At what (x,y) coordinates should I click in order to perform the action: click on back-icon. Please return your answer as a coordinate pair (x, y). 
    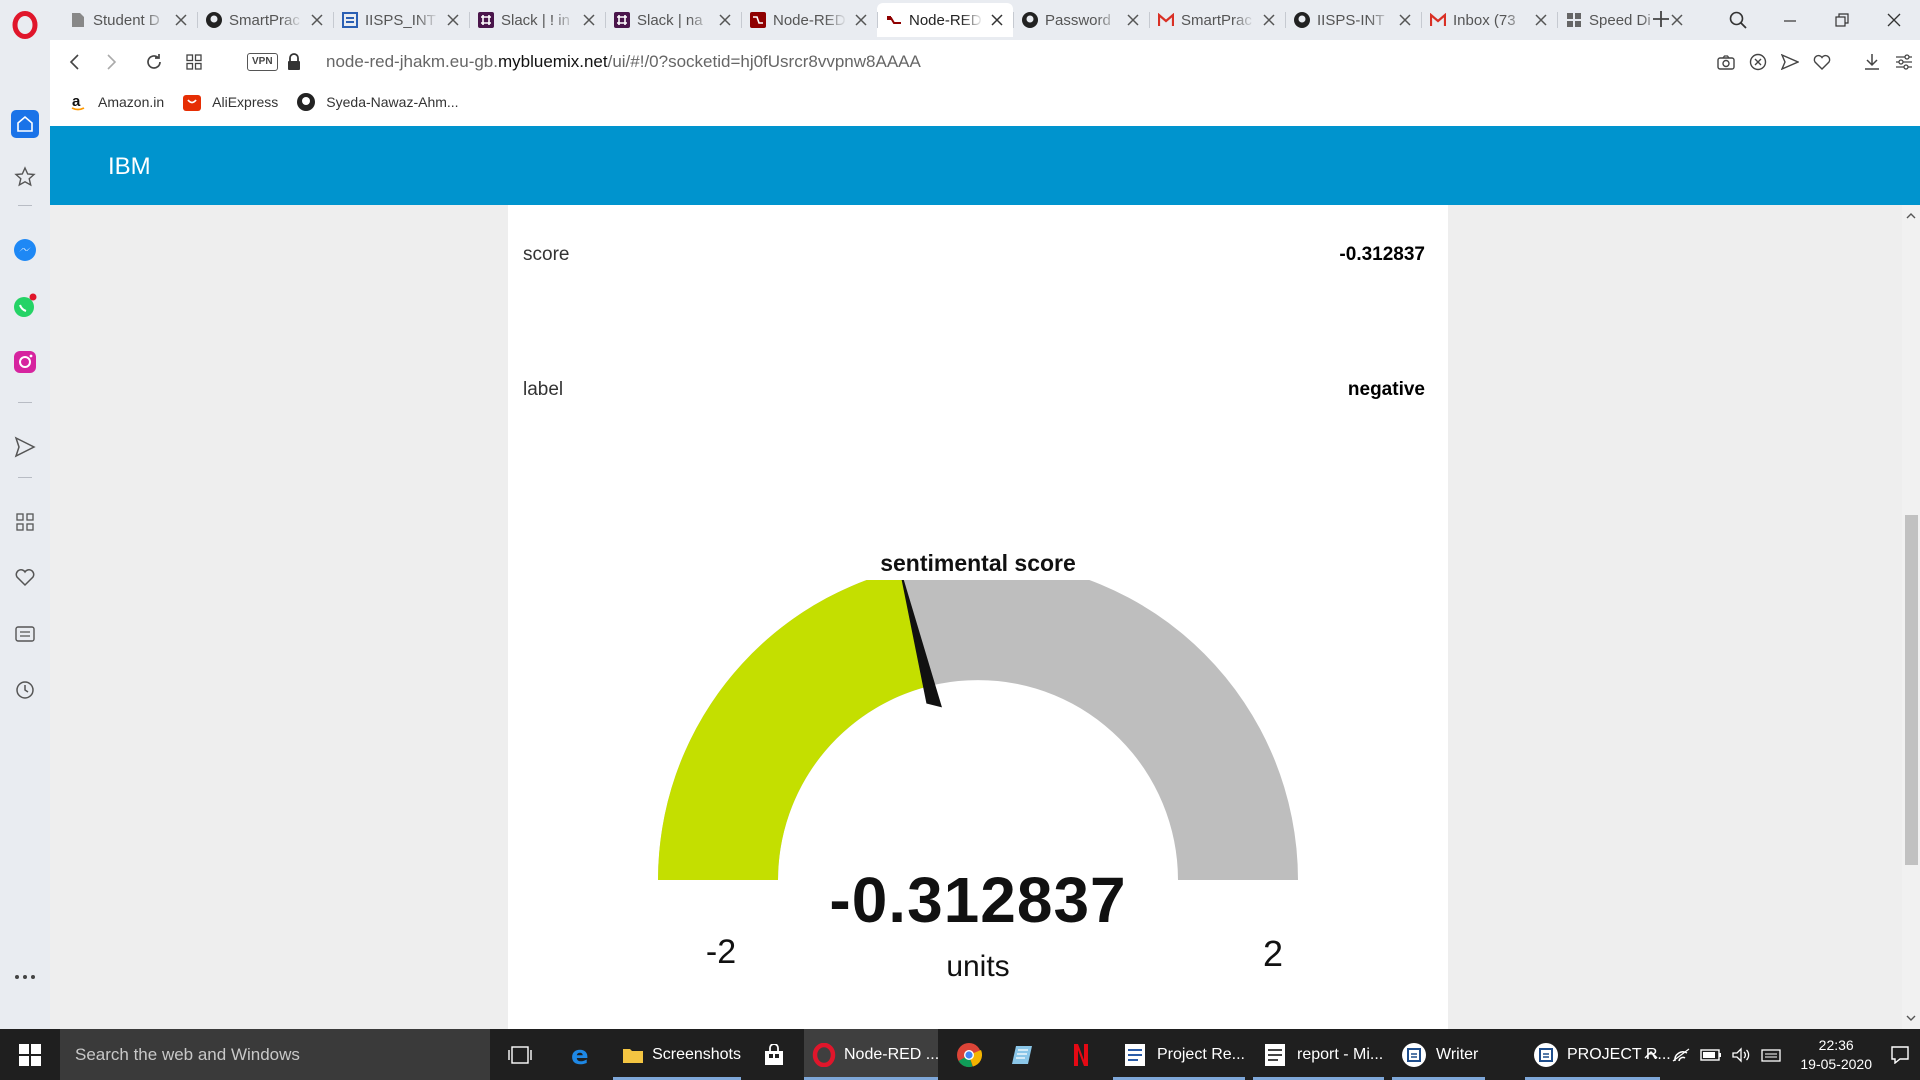
    Looking at the image, I should click on (74, 62).